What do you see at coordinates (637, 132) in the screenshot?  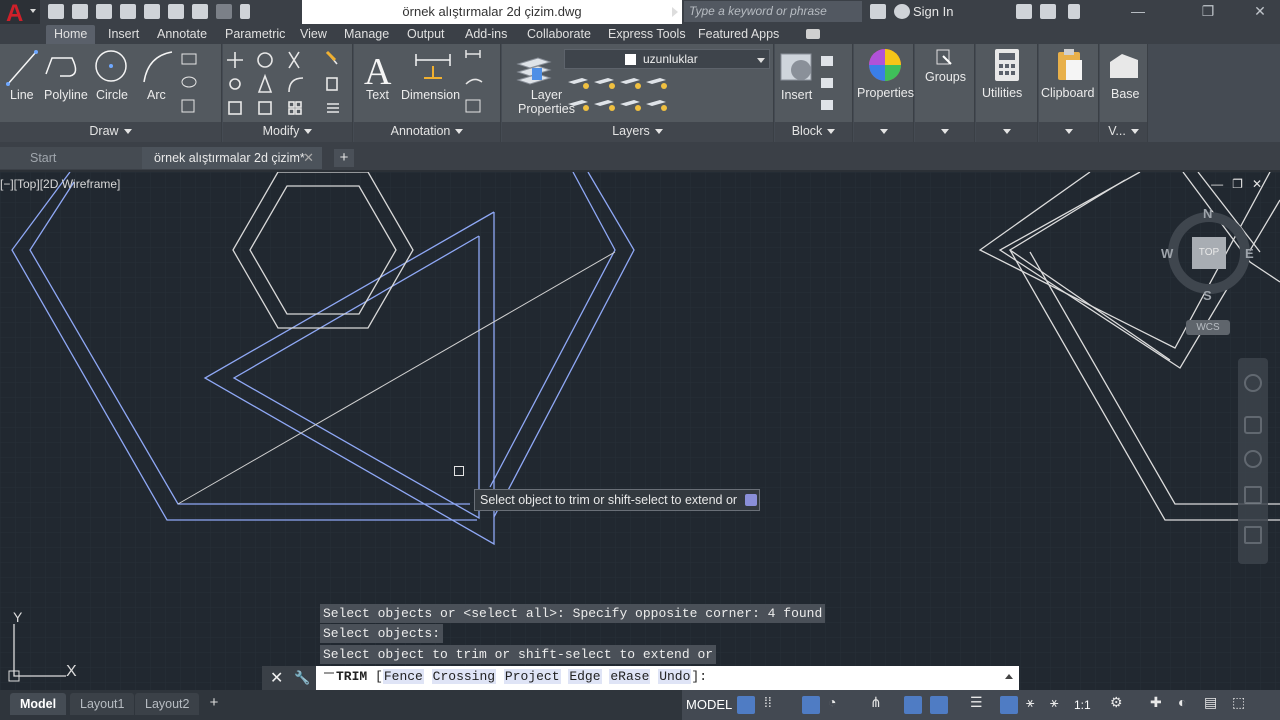 I see `layers-panel-title: Layers` at bounding box center [637, 132].